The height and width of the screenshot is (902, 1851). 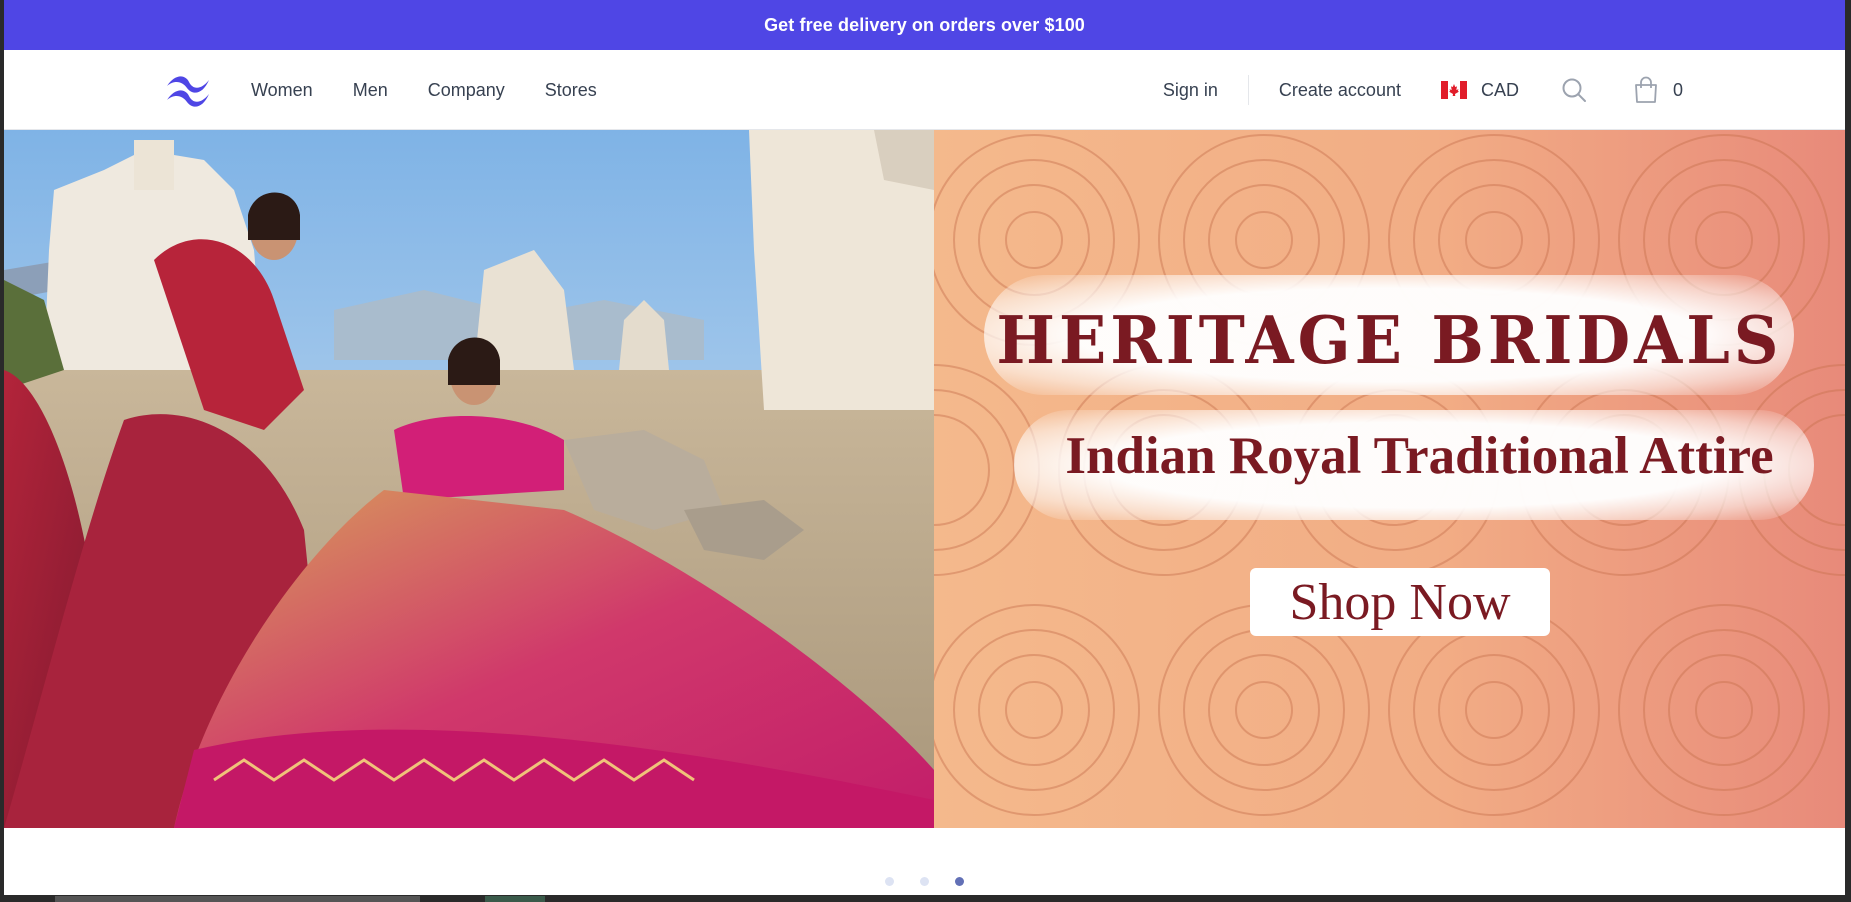 I want to click on main-menu: Women Men Company Stores, so click(x=424, y=90).